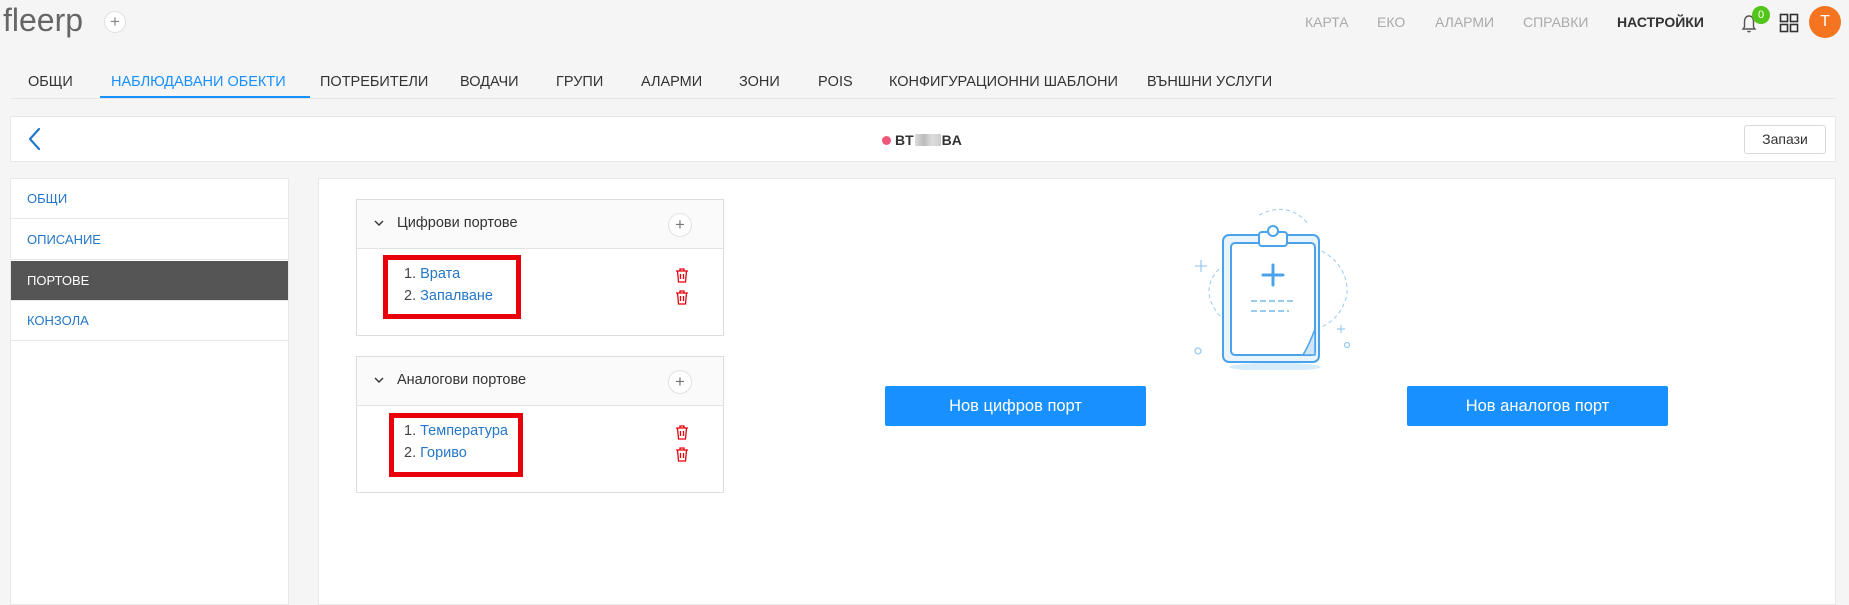 The image size is (1849, 605). I want to click on clipboard-illustration, so click(1272, 289).